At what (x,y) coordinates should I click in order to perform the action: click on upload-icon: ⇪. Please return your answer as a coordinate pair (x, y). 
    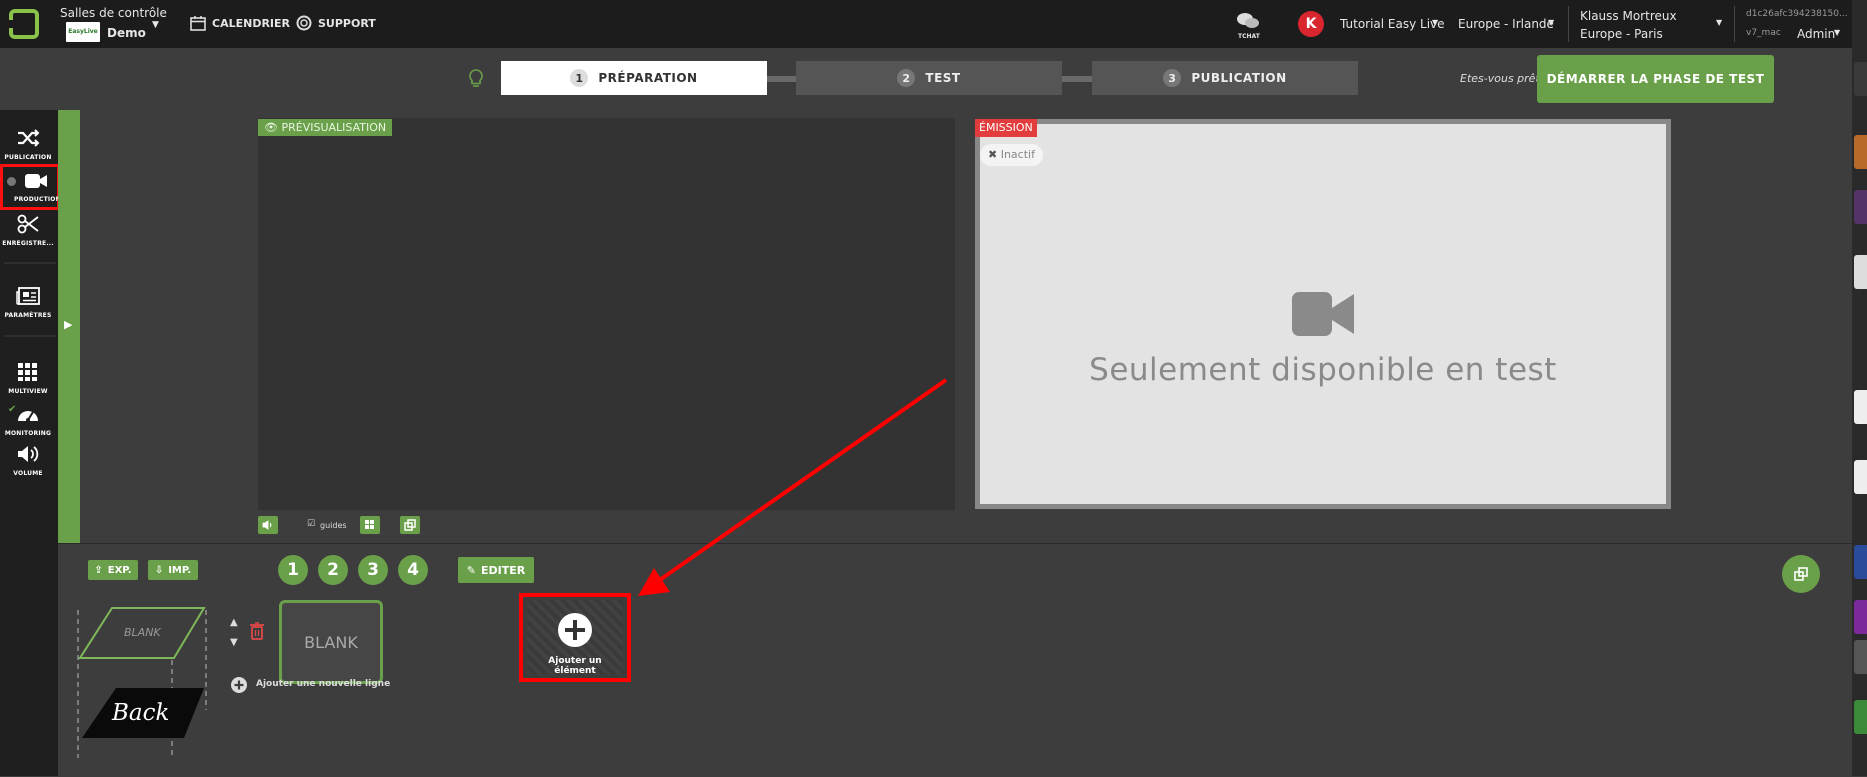
    Looking at the image, I should click on (98, 570).